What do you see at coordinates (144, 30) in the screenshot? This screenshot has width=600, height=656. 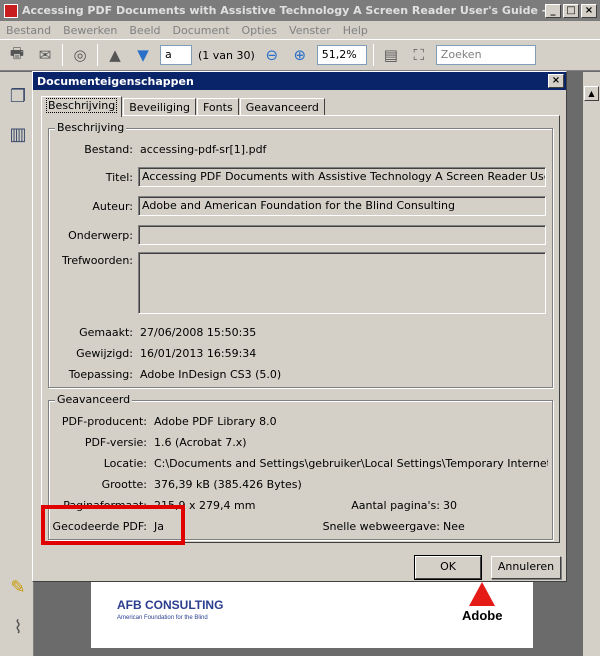 I see `menu-beeld: Beeld` at bounding box center [144, 30].